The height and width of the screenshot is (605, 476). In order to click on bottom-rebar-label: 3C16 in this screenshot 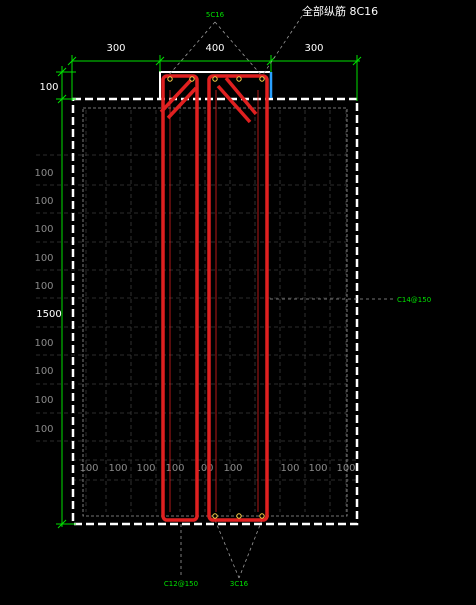, I will do `click(239, 584)`.